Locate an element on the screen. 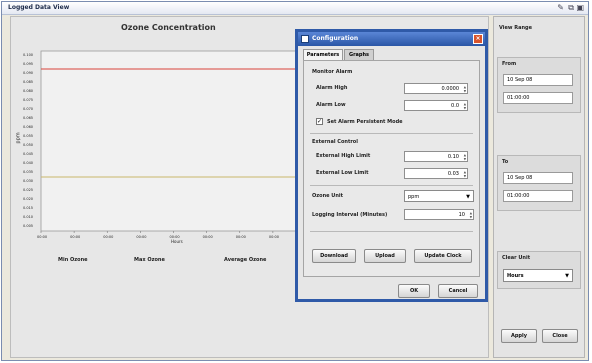 This screenshot has width=592, height=363. tab-parameters: Parameters is located at coordinates (323, 54).